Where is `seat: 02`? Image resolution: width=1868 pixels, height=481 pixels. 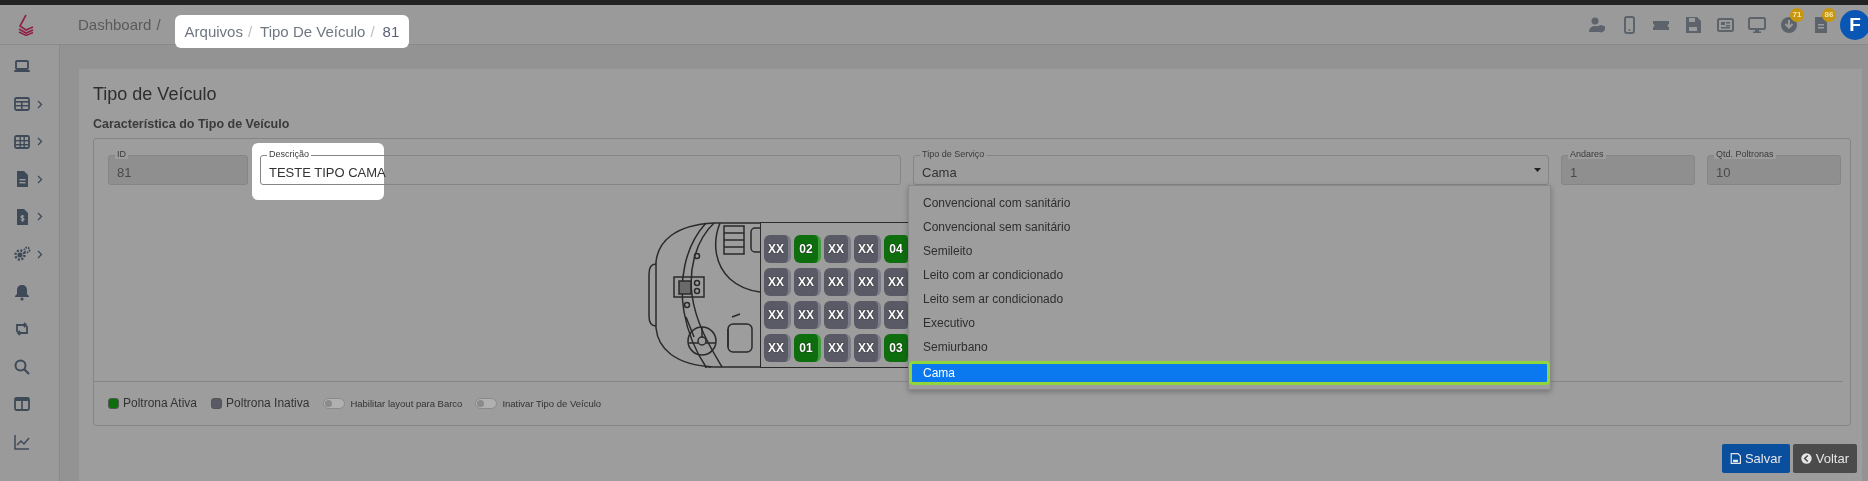
seat: 02 is located at coordinates (807, 249).